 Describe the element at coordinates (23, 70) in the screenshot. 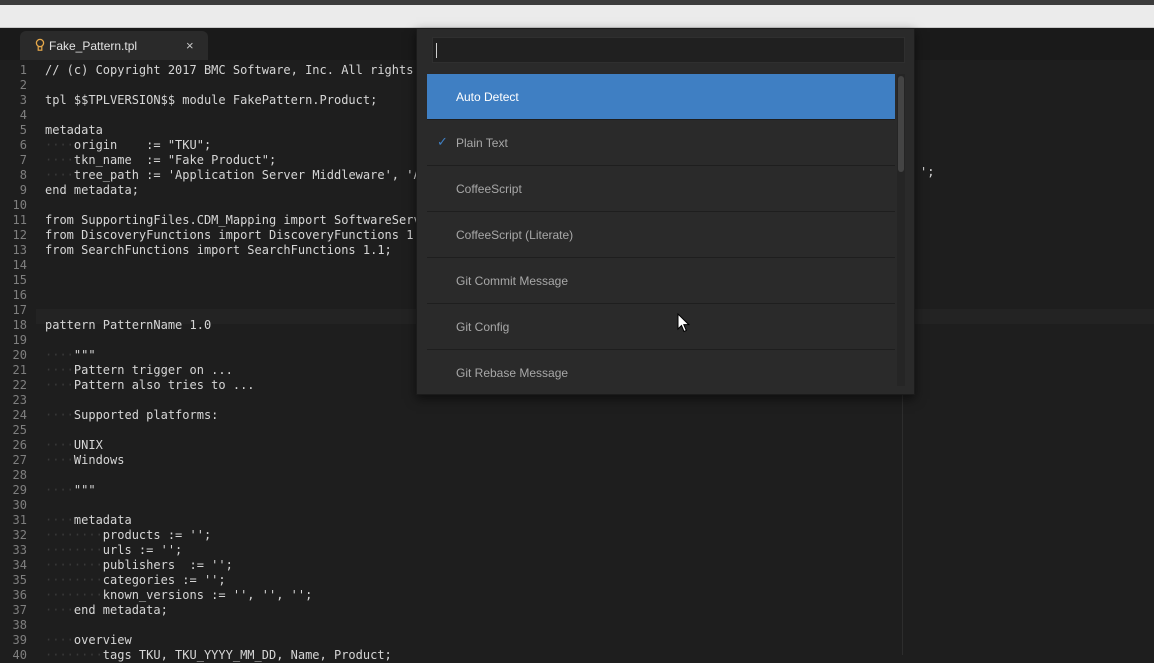

I see `line-number: 1` at that location.